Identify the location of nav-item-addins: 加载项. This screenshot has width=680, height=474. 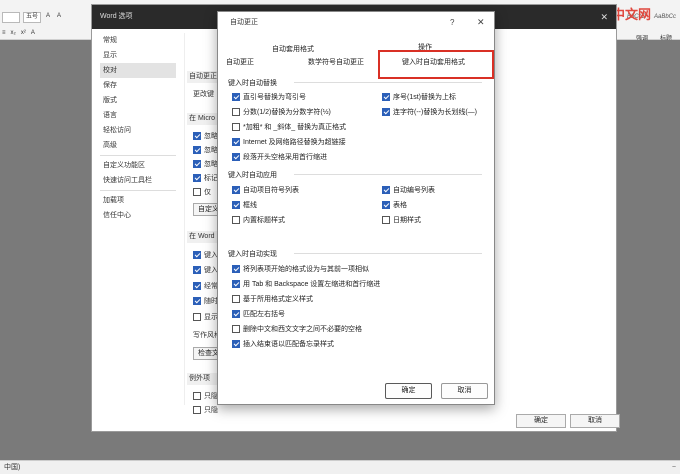
(138, 200).